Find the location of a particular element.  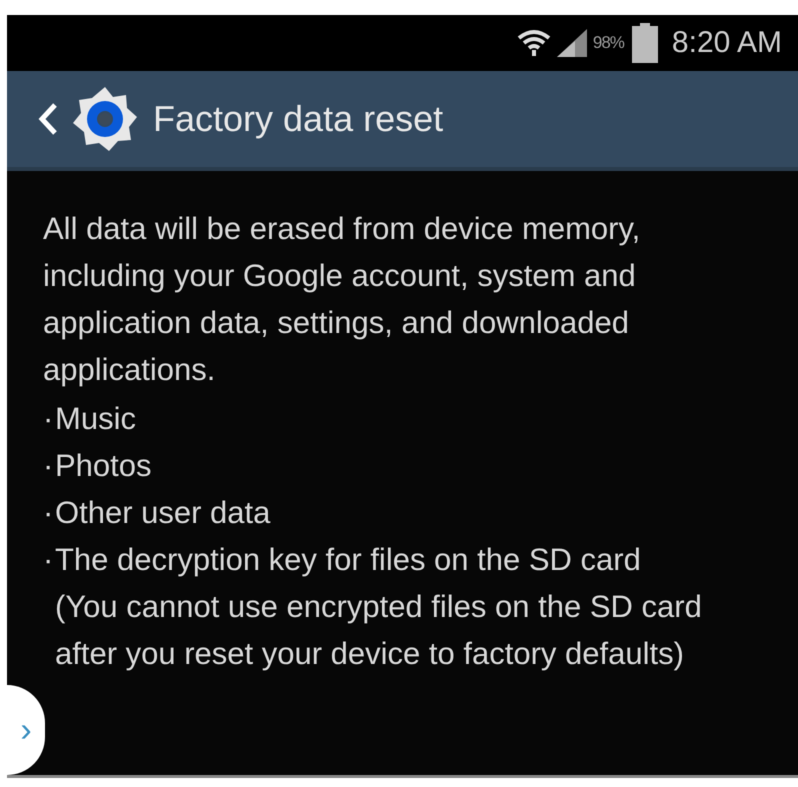

chevron-glyph: › is located at coordinates (26, 730).